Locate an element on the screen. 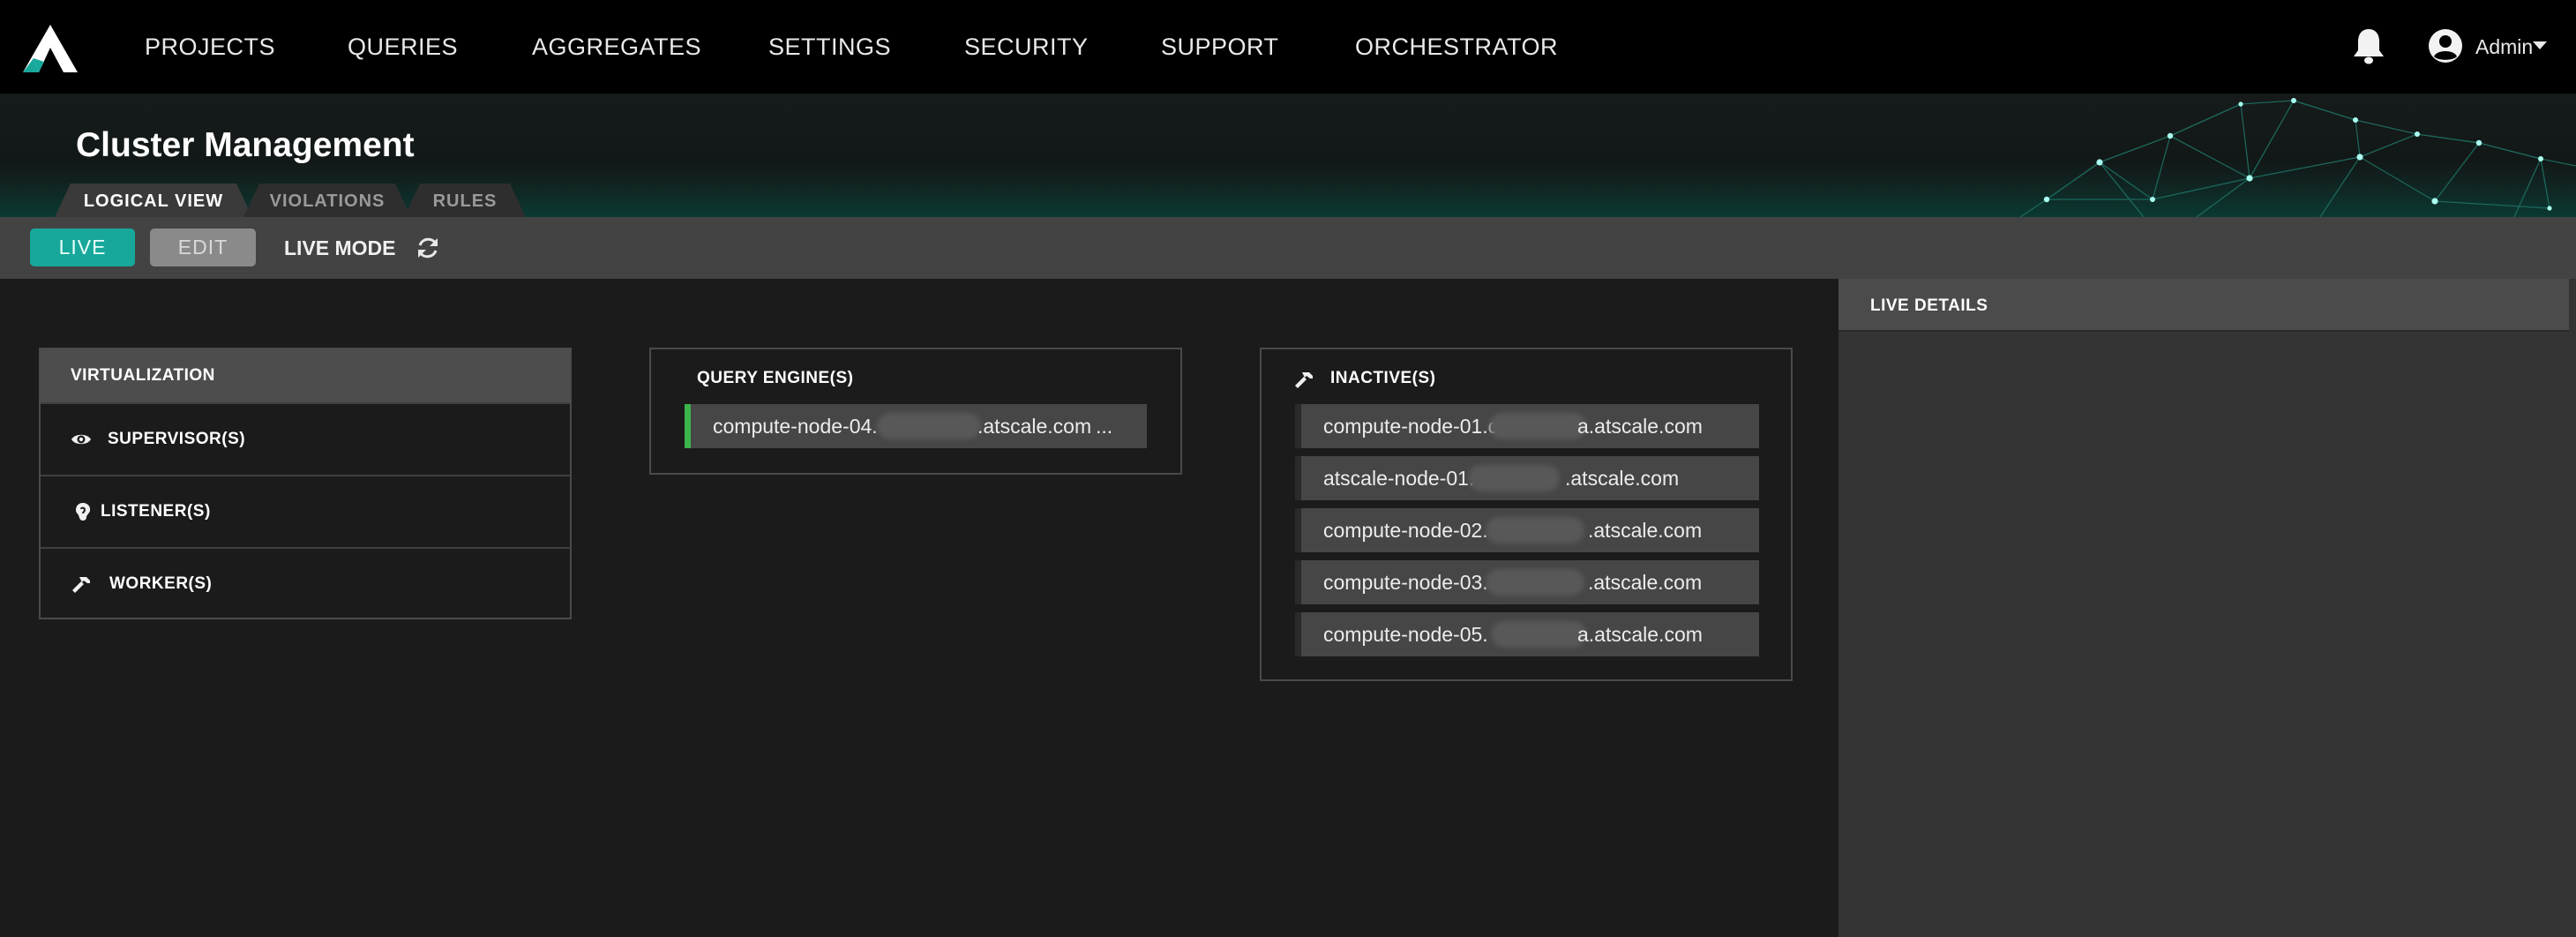 Image resolution: width=2576 pixels, height=937 pixels. user-circle-icon is located at coordinates (2446, 46).